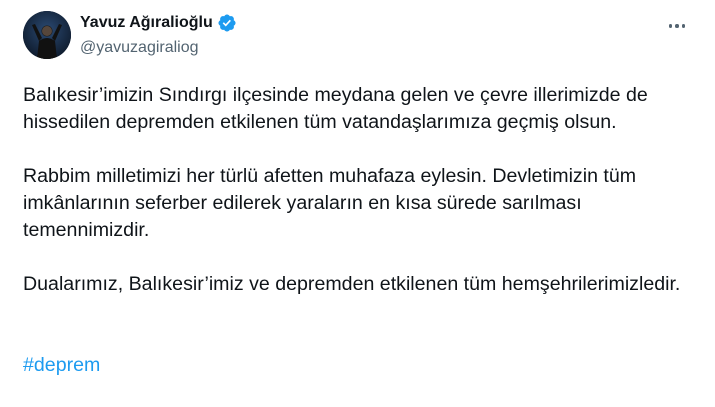 The width and height of the screenshot is (715, 407). Describe the element at coordinates (227, 23) in the screenshot. I see `verified-badge-icon` at that location.